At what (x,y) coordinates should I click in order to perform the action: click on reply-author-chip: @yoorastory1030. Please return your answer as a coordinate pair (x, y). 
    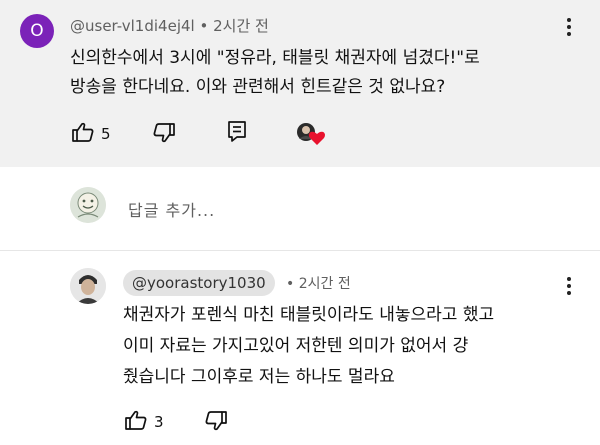
    Looking at the image, I should click on (199, 283).